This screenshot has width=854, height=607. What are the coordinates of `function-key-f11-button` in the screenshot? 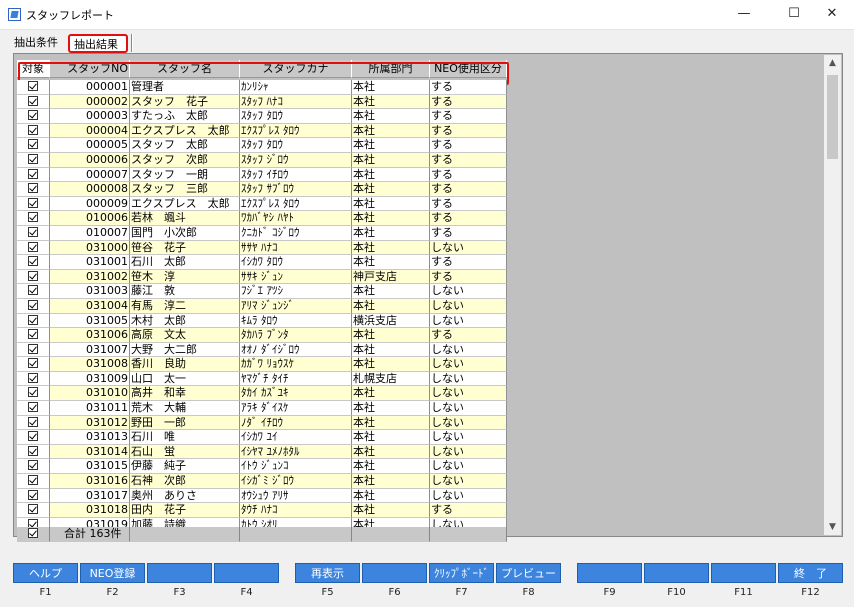 It's located at (743, 573).